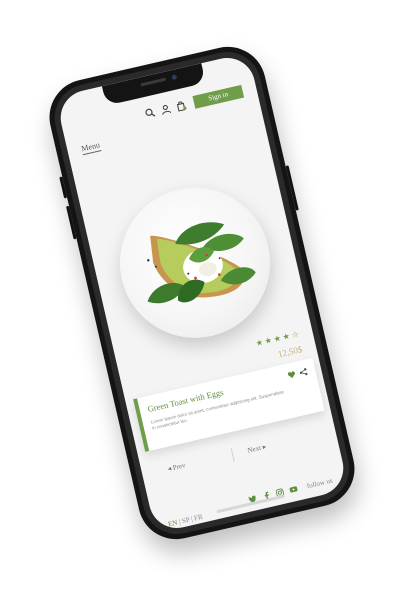 Image resolution: width=403 pixels, height=592 pixels. Describe the element at coordinates (292, 375) in the screenshot. I see `heart-icon` at that location.